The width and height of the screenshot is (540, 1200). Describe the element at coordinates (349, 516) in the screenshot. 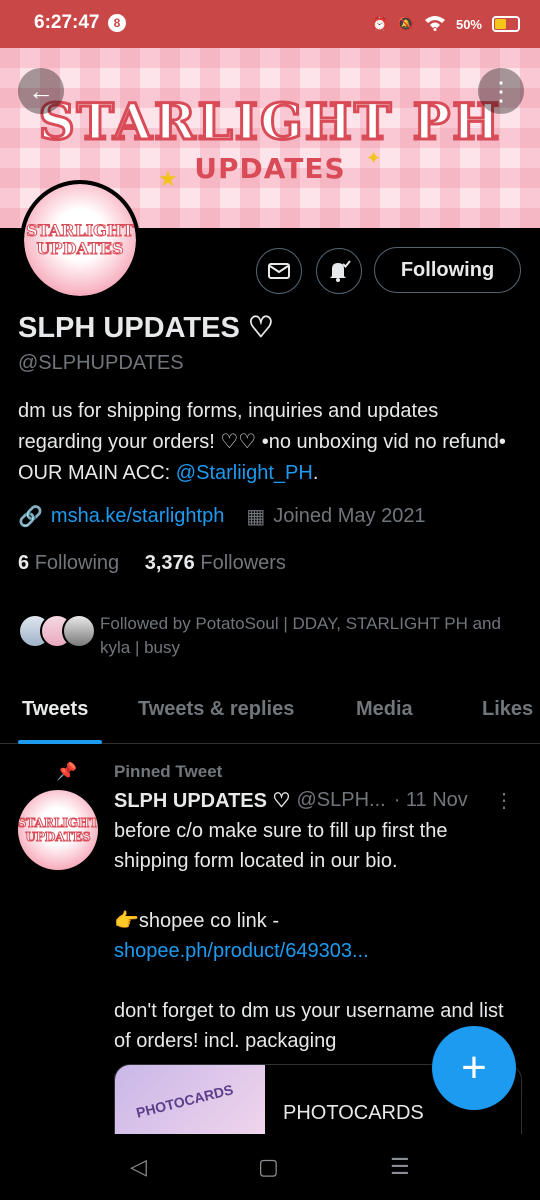

I see `joined-date: Joined May 2021` at that location.